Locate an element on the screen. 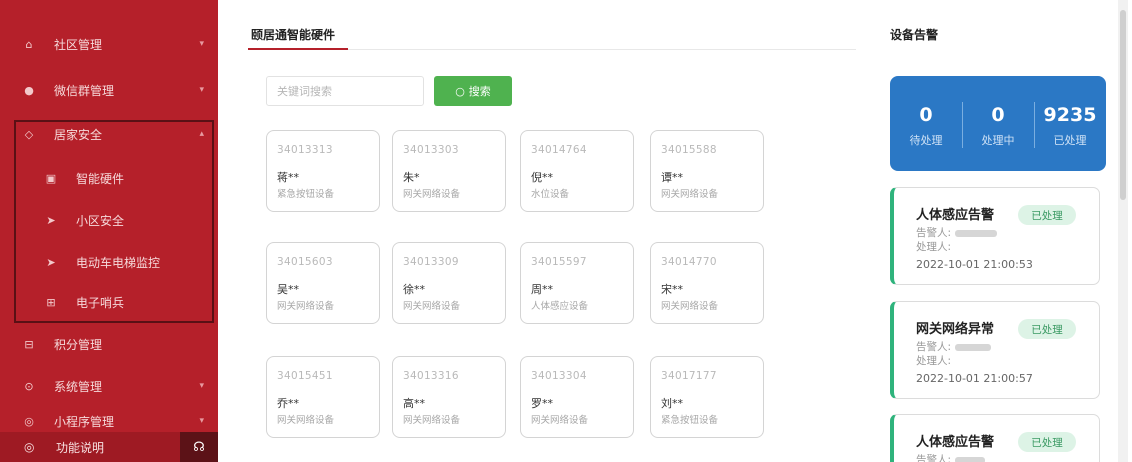 This screenshot has width=1132, height=462. device-type: 水位设备 is located at coordinates (550, 194).